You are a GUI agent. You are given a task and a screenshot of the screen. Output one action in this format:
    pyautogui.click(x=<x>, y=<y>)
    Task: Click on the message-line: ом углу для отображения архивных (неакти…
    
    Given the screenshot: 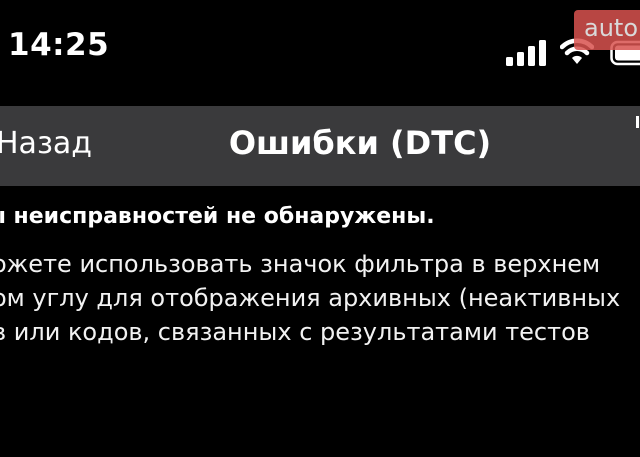 What is the action you would take?
    pyautogui.click(x=310, y=298)
    